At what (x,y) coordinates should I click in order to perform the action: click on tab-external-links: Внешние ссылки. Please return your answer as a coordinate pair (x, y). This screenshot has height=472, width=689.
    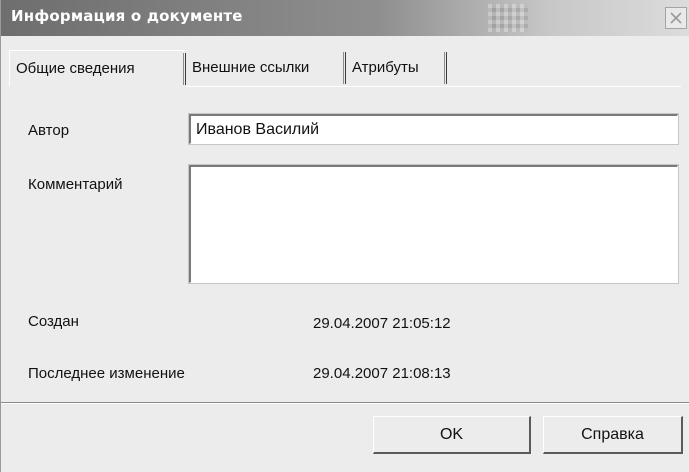
    Looking at the image, I should click on (266, 68).